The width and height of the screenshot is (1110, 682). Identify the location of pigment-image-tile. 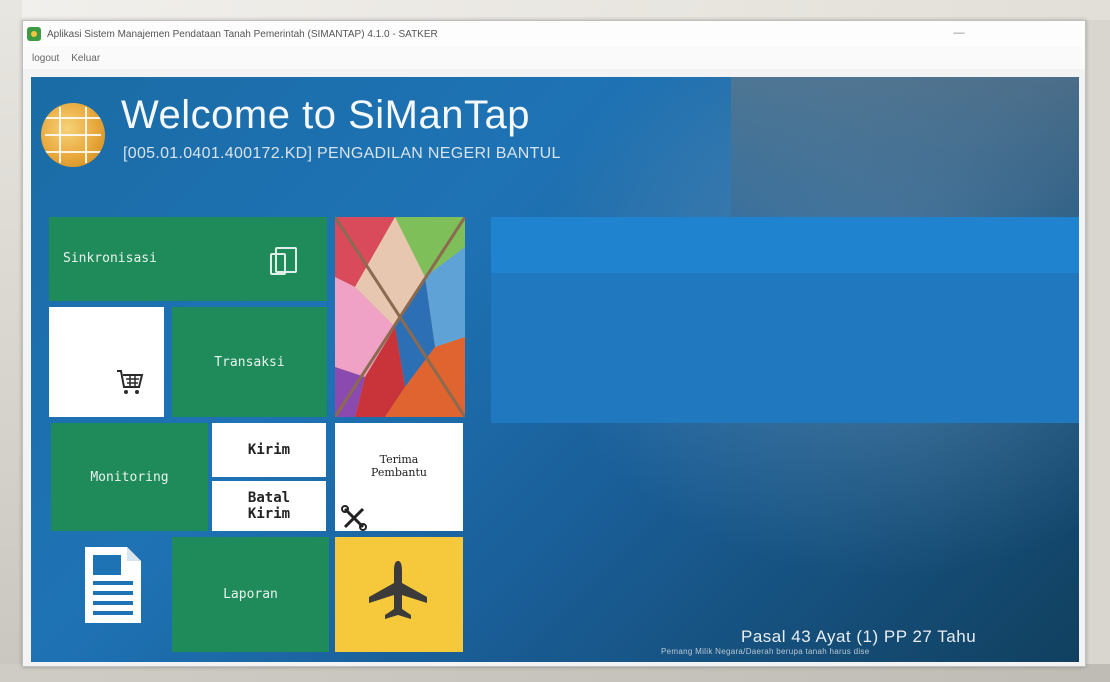
(400, 317).